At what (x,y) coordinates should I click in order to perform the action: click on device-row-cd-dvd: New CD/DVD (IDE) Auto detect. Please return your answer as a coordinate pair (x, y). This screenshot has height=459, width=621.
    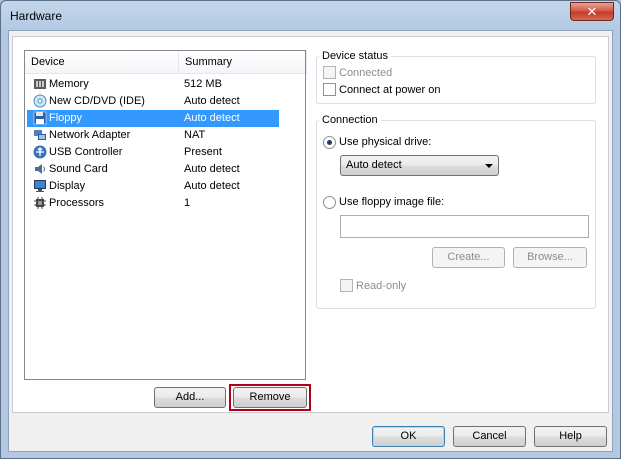
    Looking at the image, I should click on (153, 101).